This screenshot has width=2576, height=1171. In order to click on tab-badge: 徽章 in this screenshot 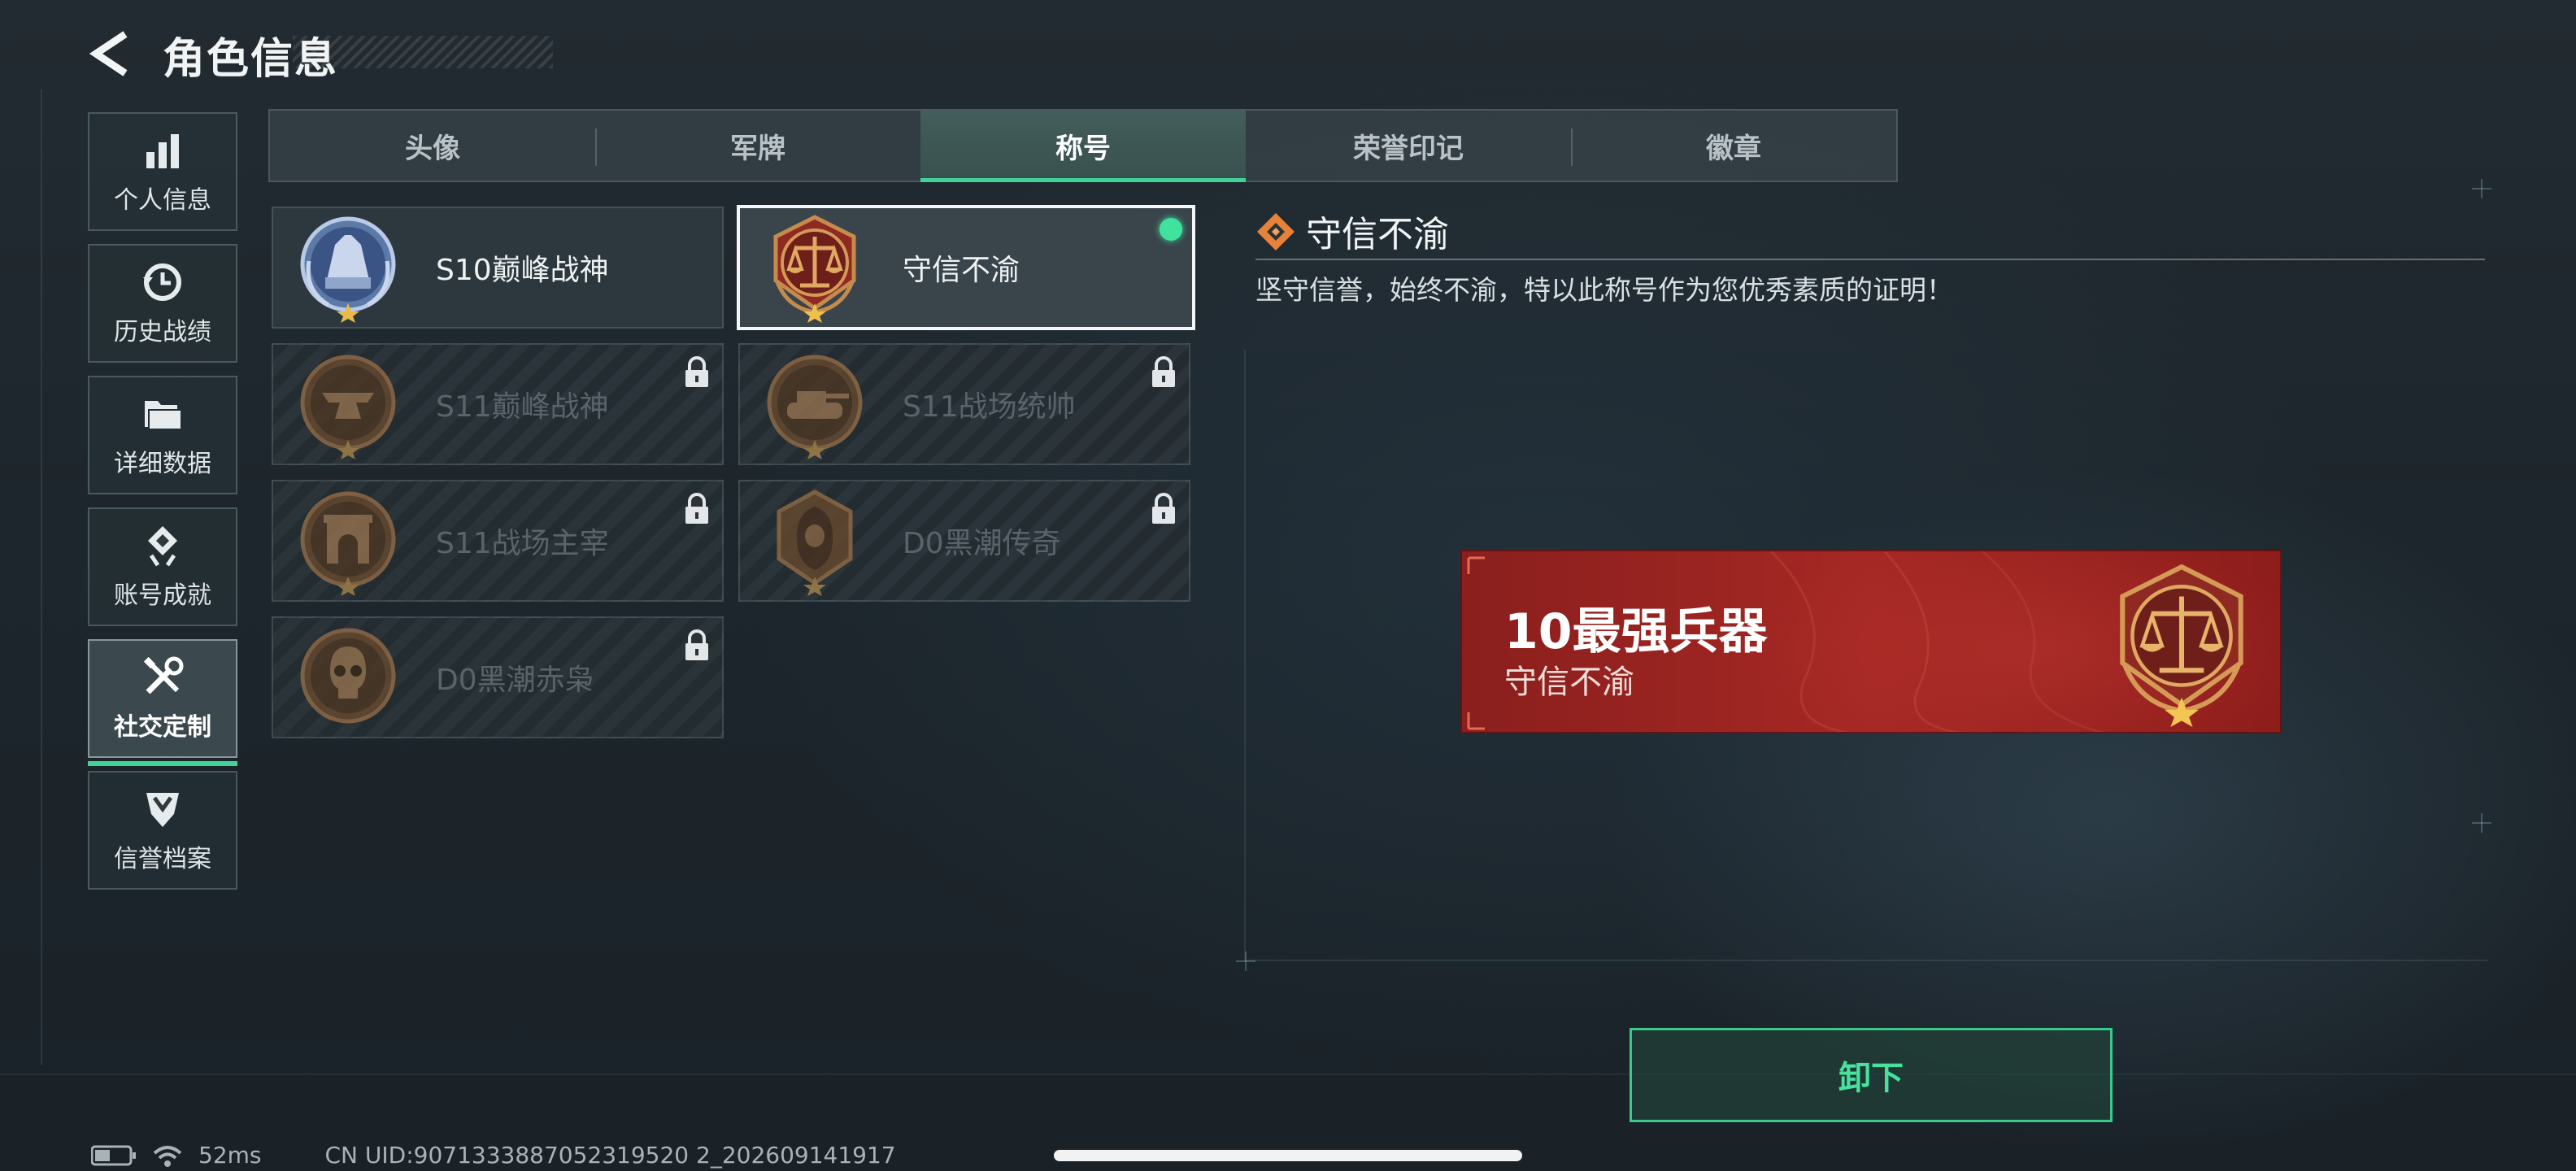, I will do `click(1734, 146)`.